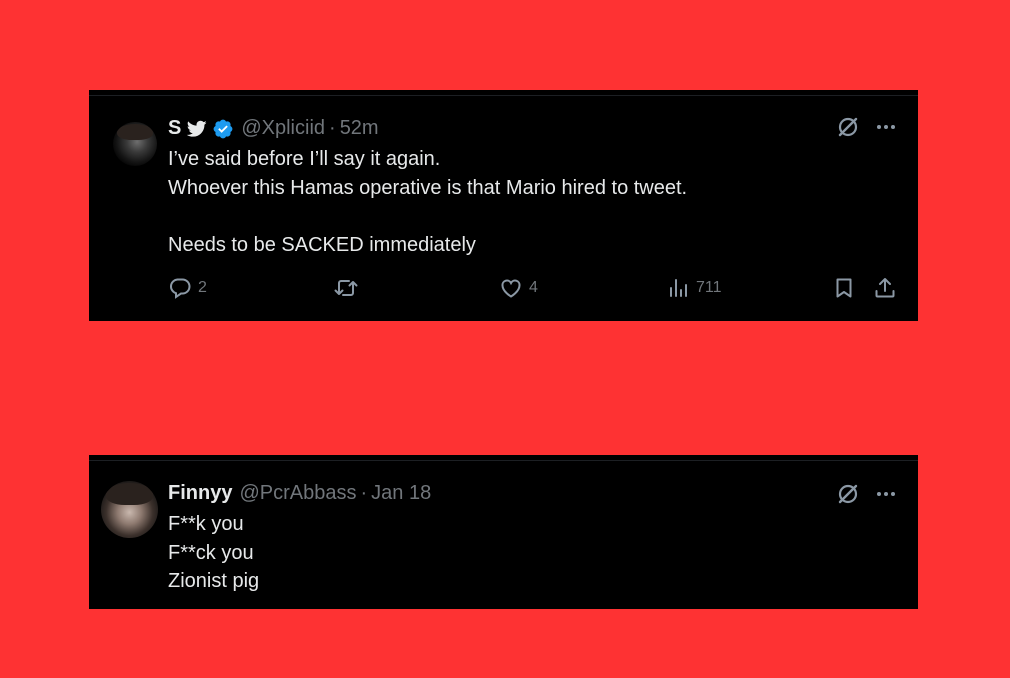 The width and height of the screenshot is (1010, 678). I want to click on user-handle: @PcrAbbass, so click(297, 493).